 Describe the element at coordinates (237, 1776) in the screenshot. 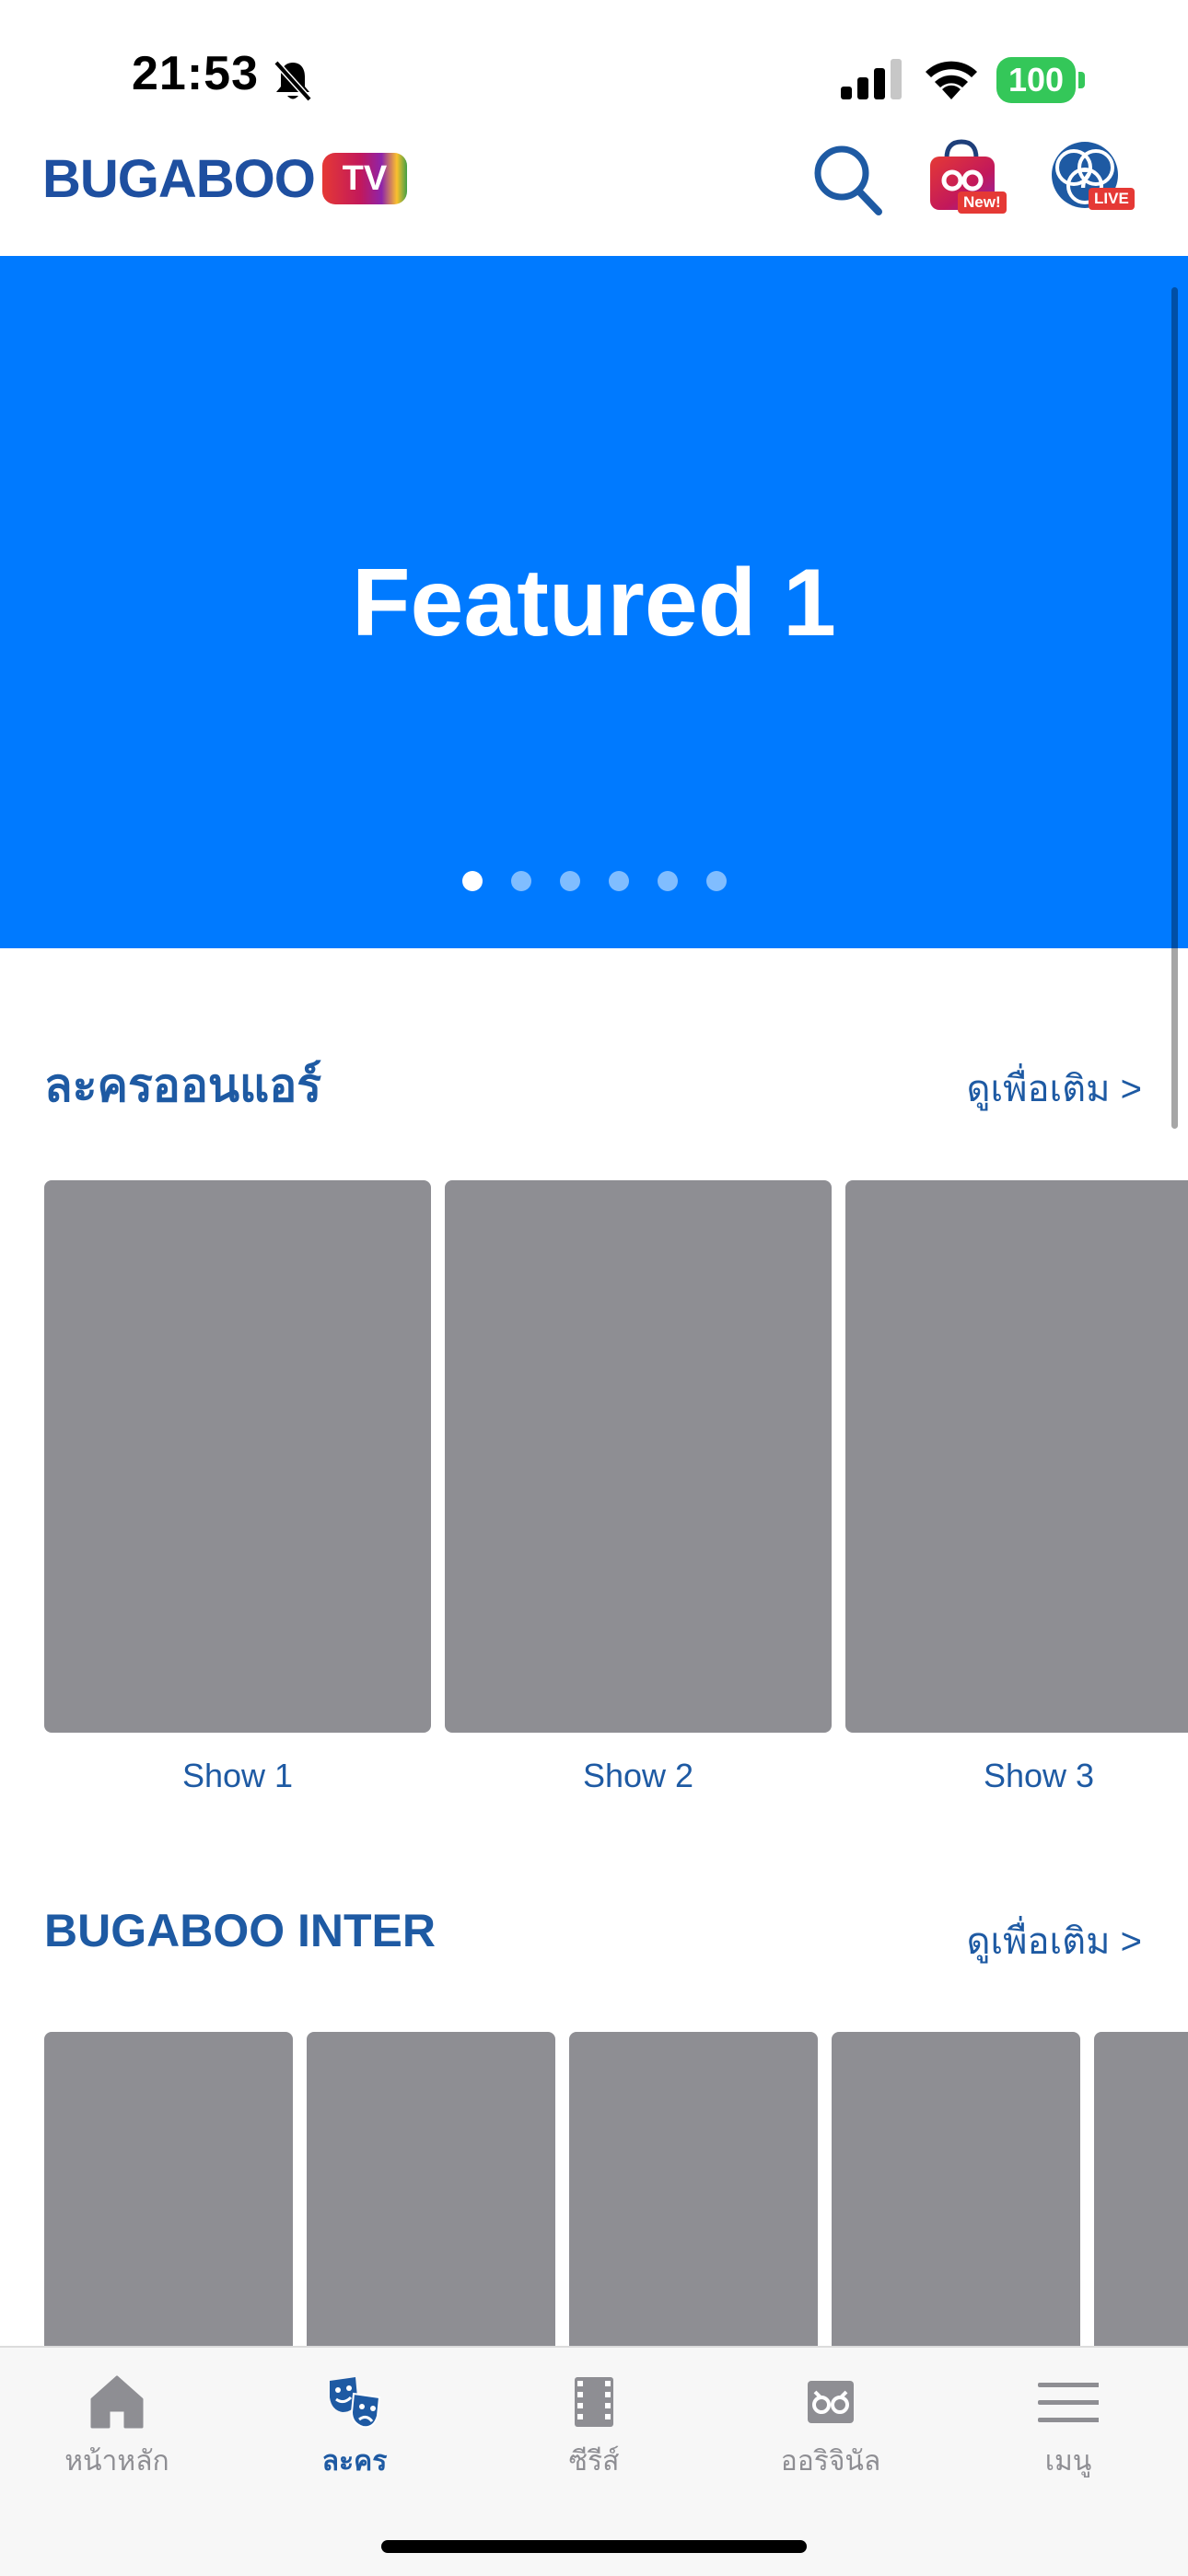

I see `show-title: Show 1` at that location.